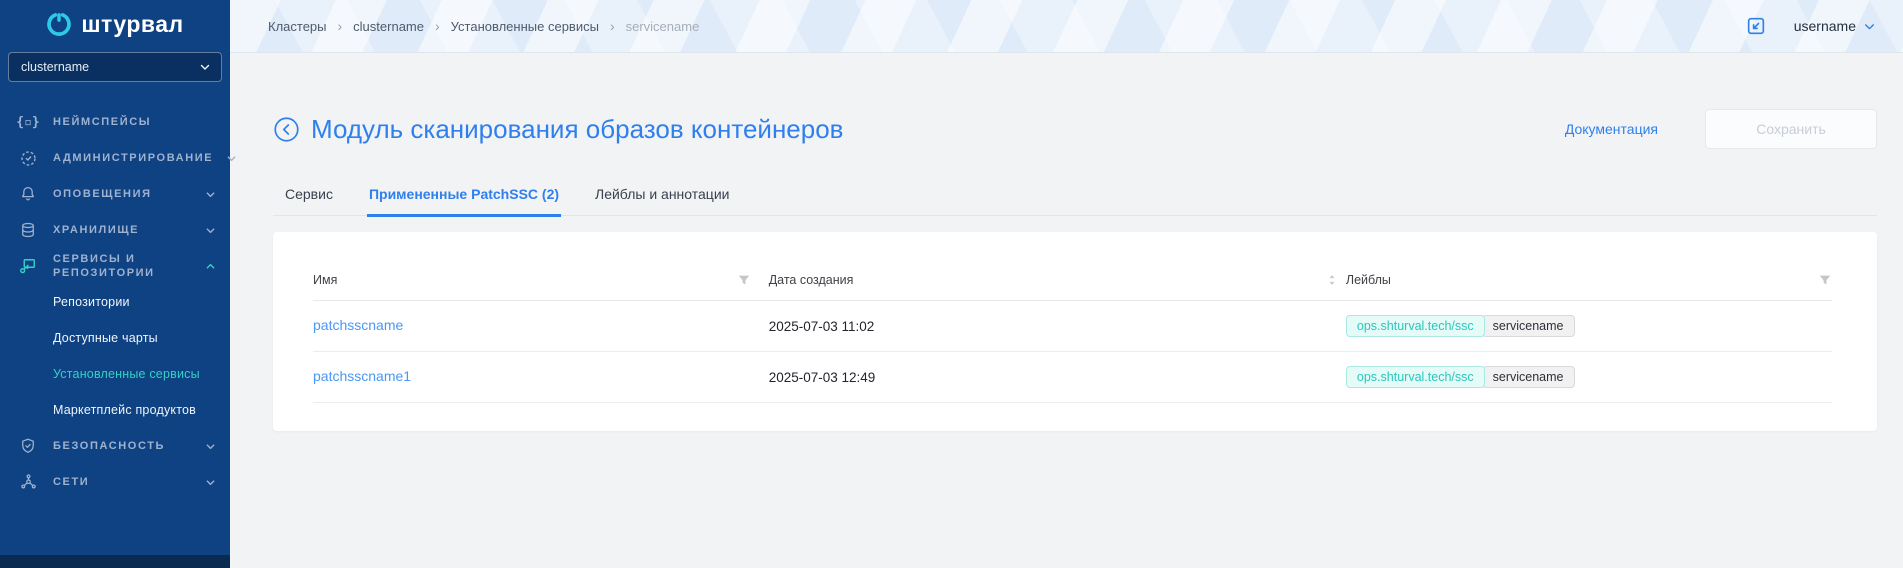 The image size is (1903, 568). Describe the element at coordinates (1368, 280) in the screenshot. I see `column-label: Лейблы` at that location.